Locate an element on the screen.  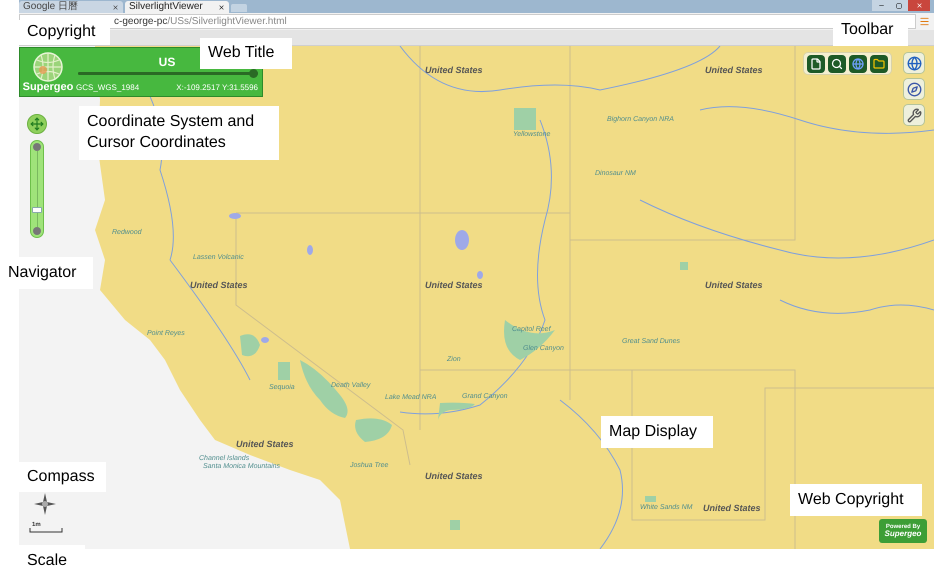
slider-thumb is located at coordinates (253, 73).